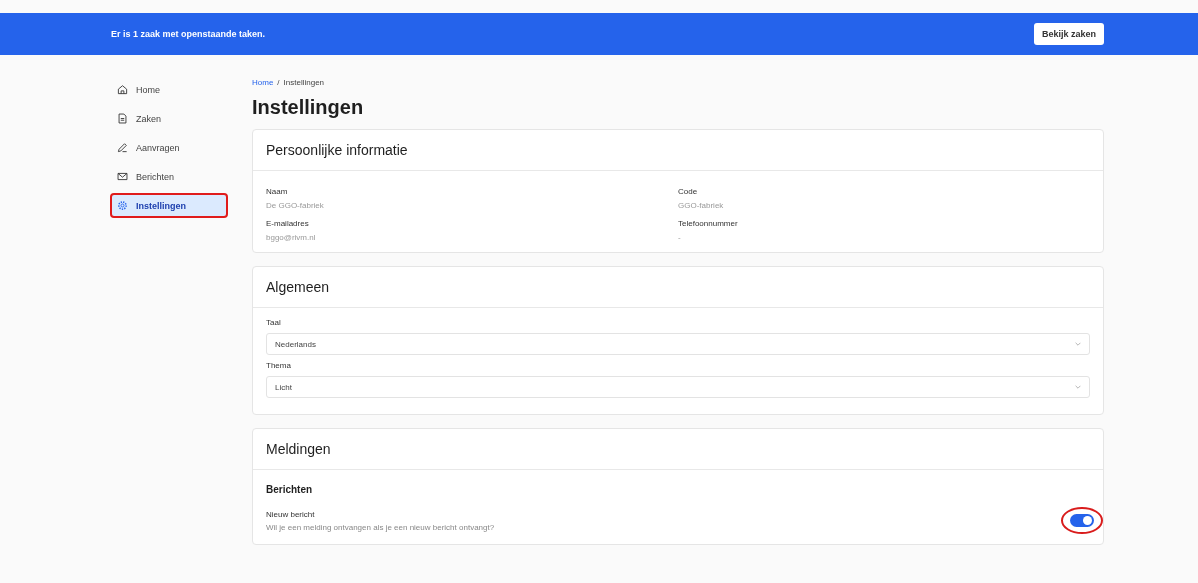  Describe the element at coordinates (308, 107) in the screenshot. I see `page-title: Instellingen` at that location.